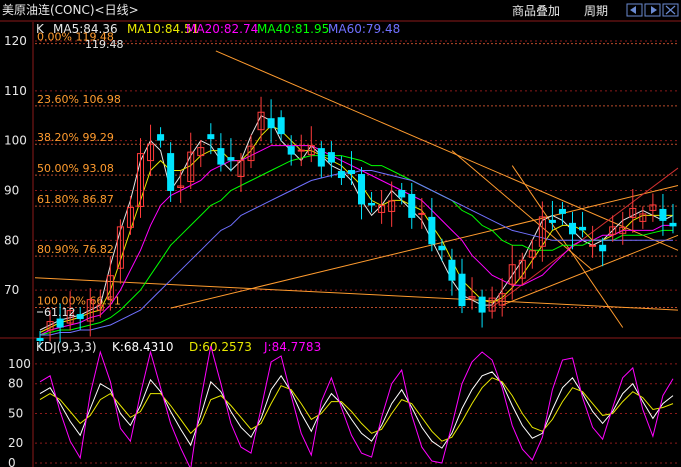 The height and width of the screenshot is (467, 681). Describe the element at coordinates (15, 443) in the screenshot. I see `kdj-y-tick-label: 20` at that location.